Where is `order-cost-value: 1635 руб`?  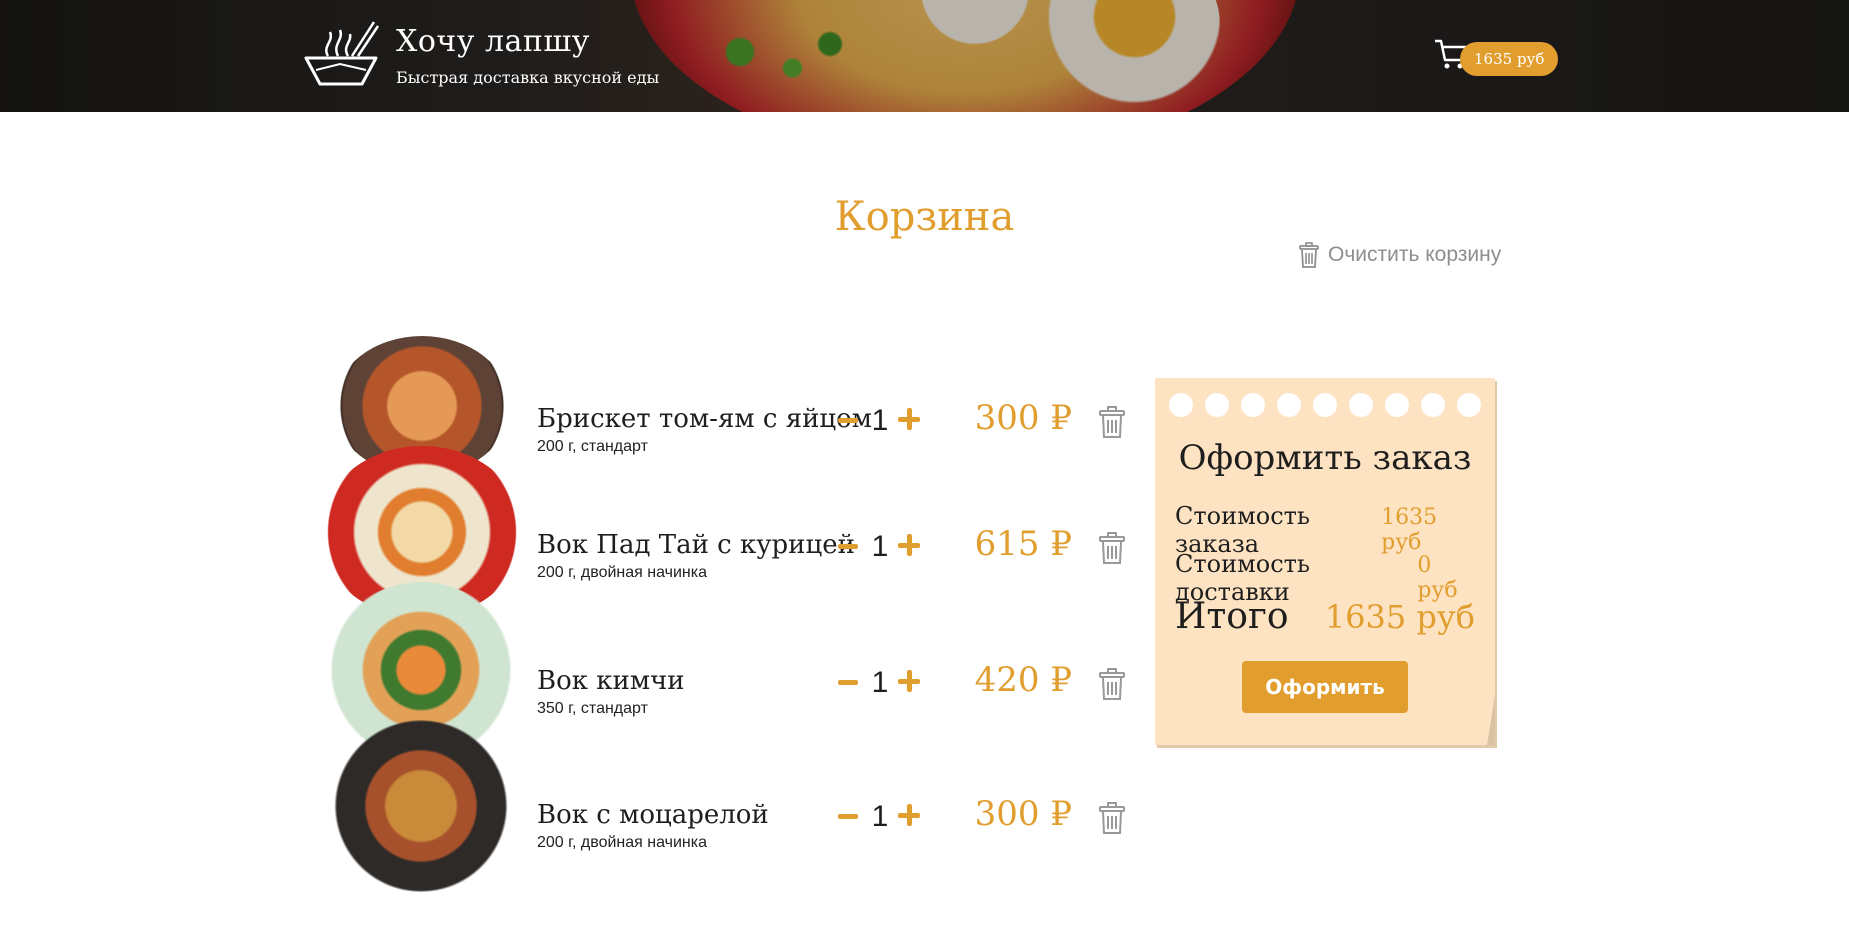 order-cost-value: 1635 руб is located at coordinates (1409, 530).